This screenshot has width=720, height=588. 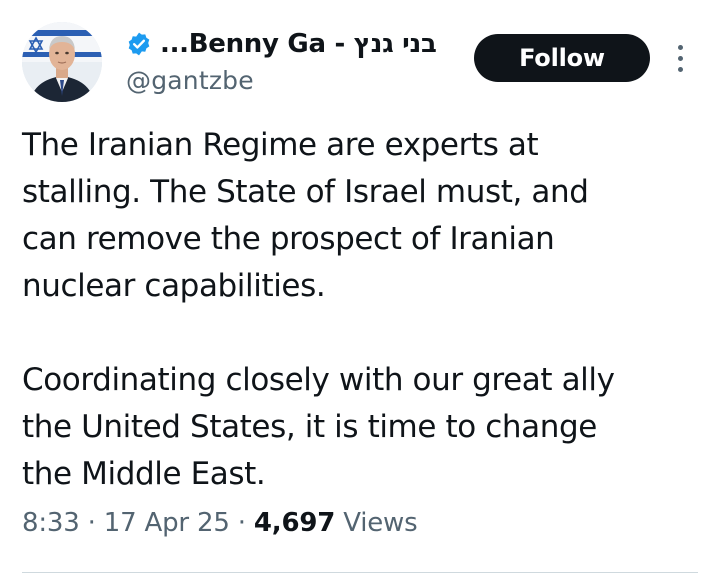 What do you see at coordinates (51, 523) in the screenshot?
I see `tweet-time: 8:33` at bounding box center [51, 523].